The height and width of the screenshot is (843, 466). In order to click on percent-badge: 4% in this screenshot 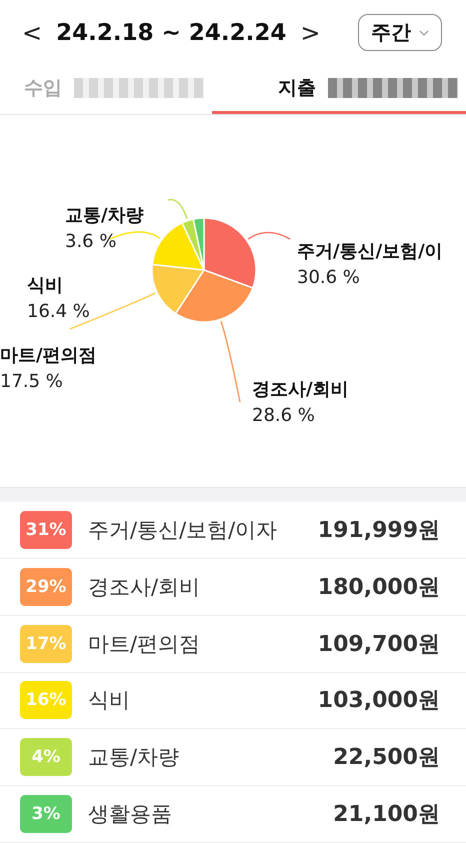, I will do `click(46, 757)`.